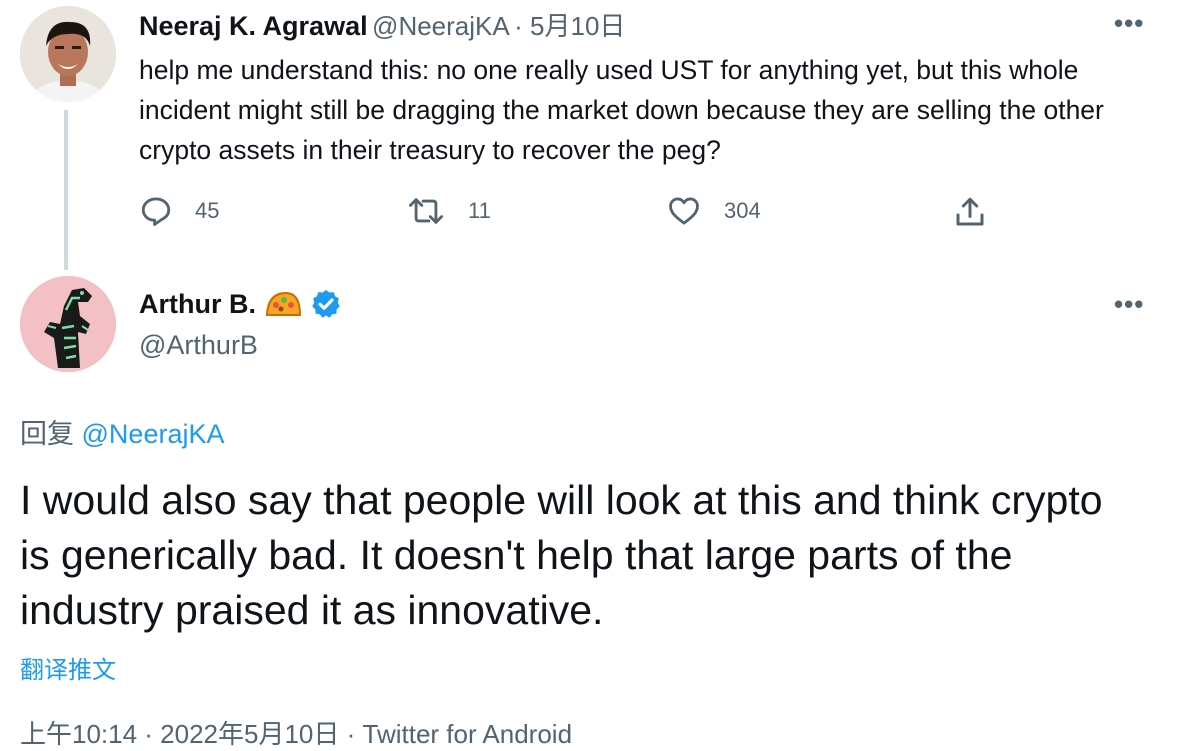 This screenshot has height=751, width=1182. I want to click on parent-more-options-button: •••, so click(1129, 23).